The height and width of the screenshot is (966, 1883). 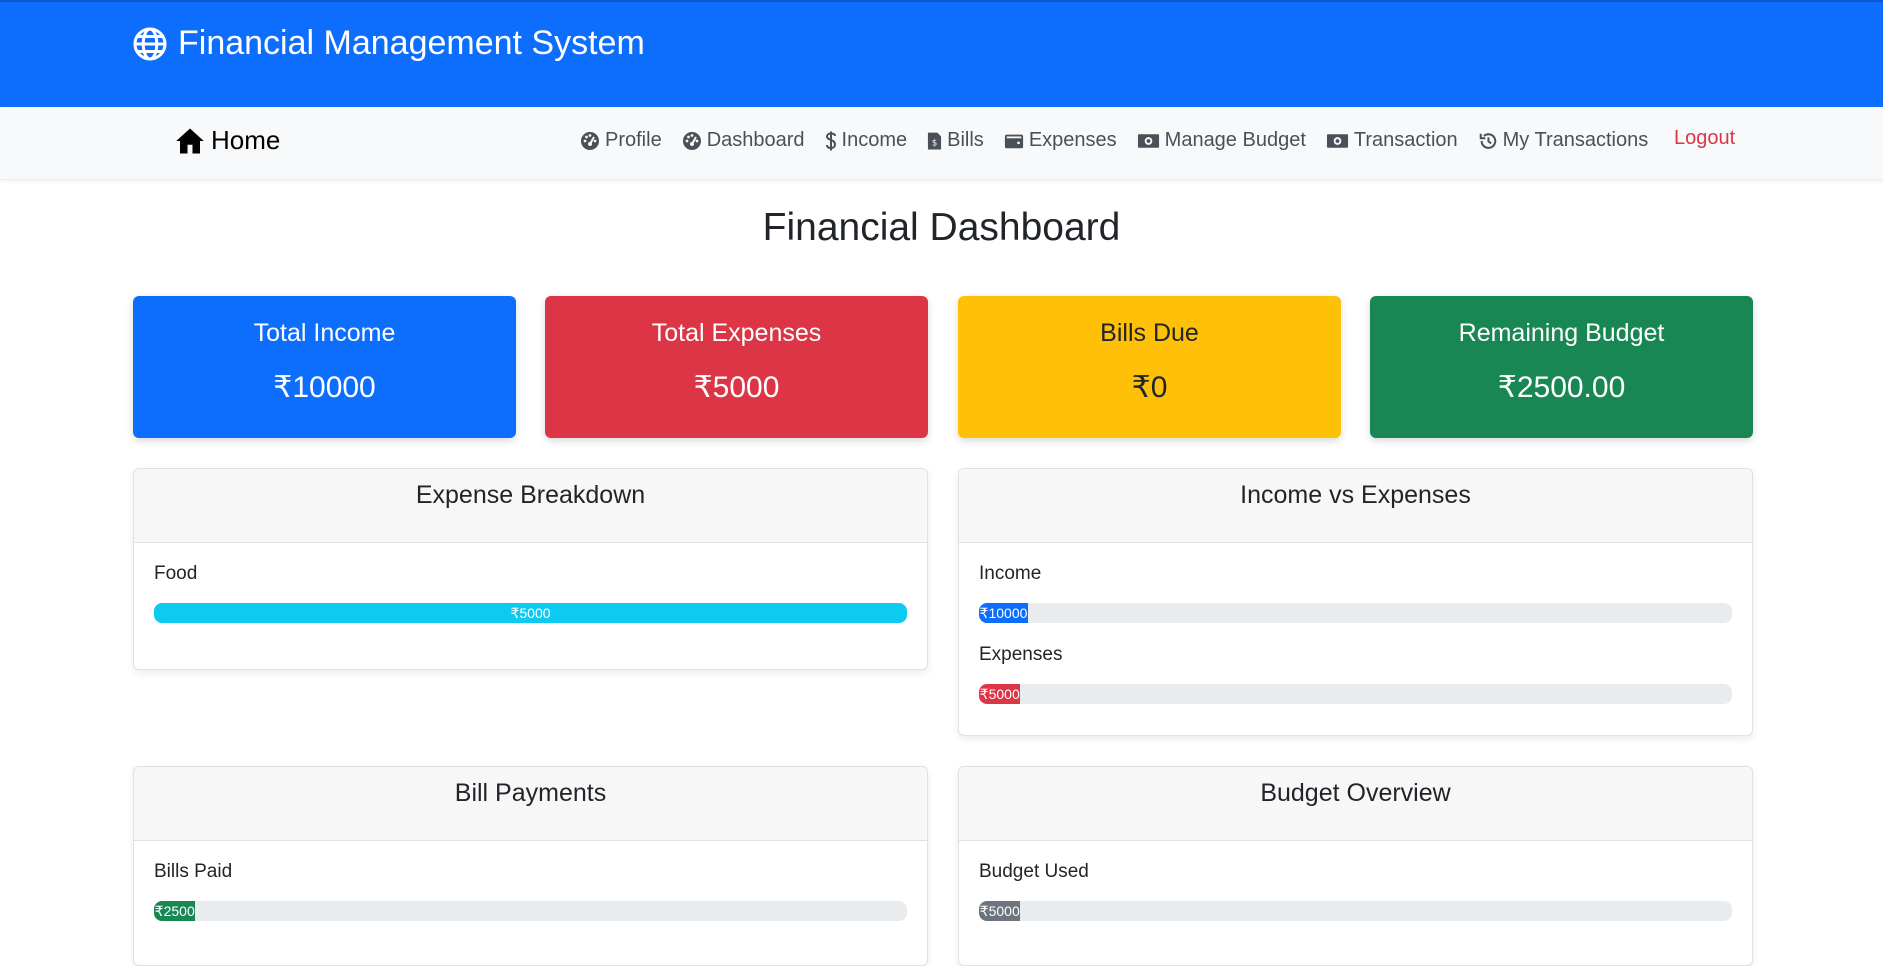 What do you see at coordinates (755, 140) in the screenshot?
I see `nav-label: Dashboard` at bounding box center [755, 140].